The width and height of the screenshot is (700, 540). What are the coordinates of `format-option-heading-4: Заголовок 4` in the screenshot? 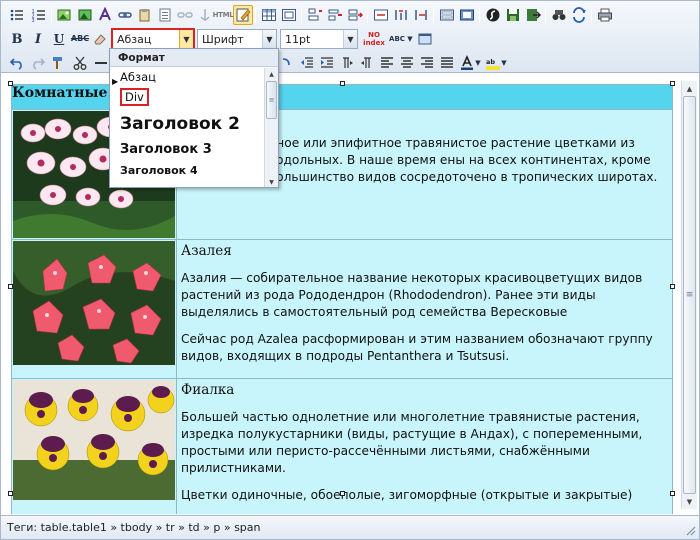 It's located at (194, 171).